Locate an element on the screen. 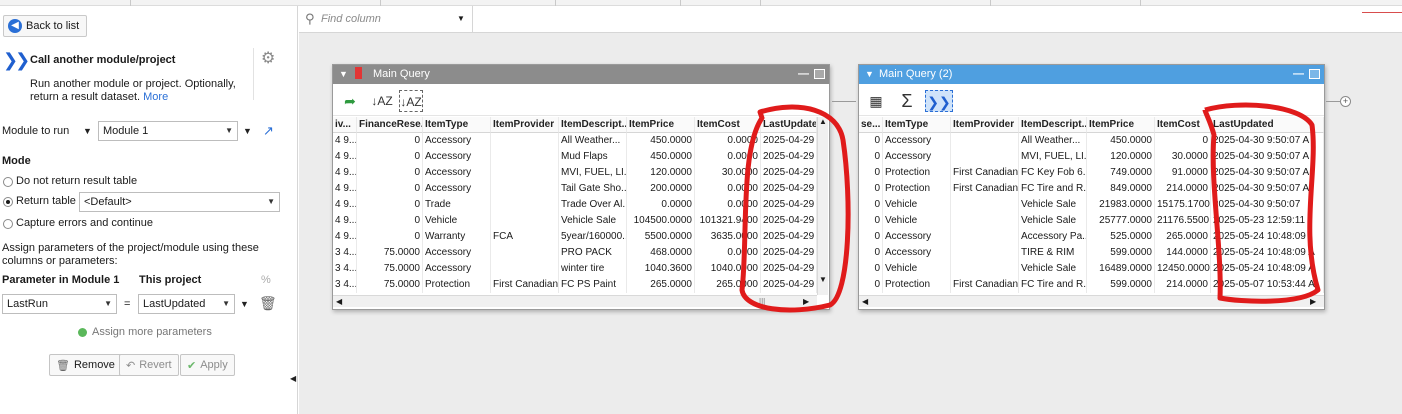  find-column-box: ⚲ Find column ▼ is located at coordinates (386, 19).